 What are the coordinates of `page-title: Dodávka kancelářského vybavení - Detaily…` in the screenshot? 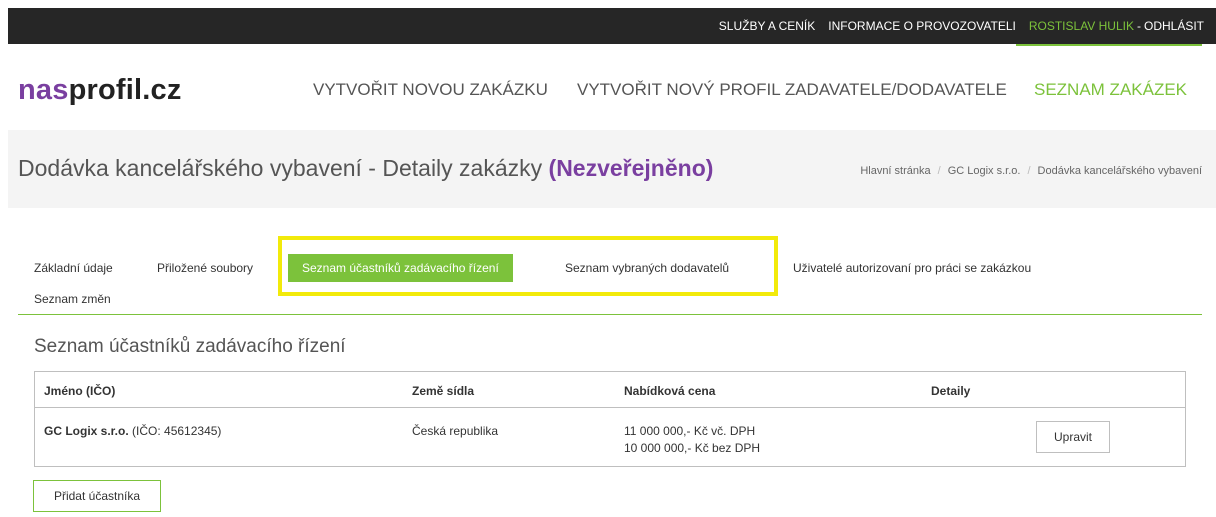 It's located at (365, 168).